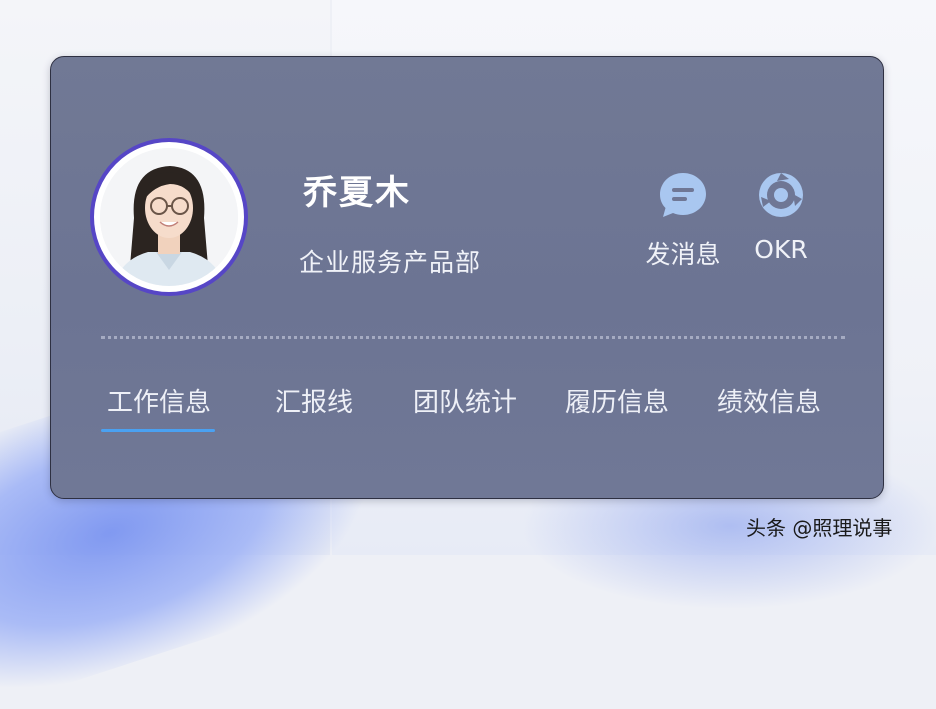 This screenshot has width=936, height=709. Describe the element at coordinates (314, 400) in the screenshot. I see `tab-reporting-line: 汇报线` at that location.